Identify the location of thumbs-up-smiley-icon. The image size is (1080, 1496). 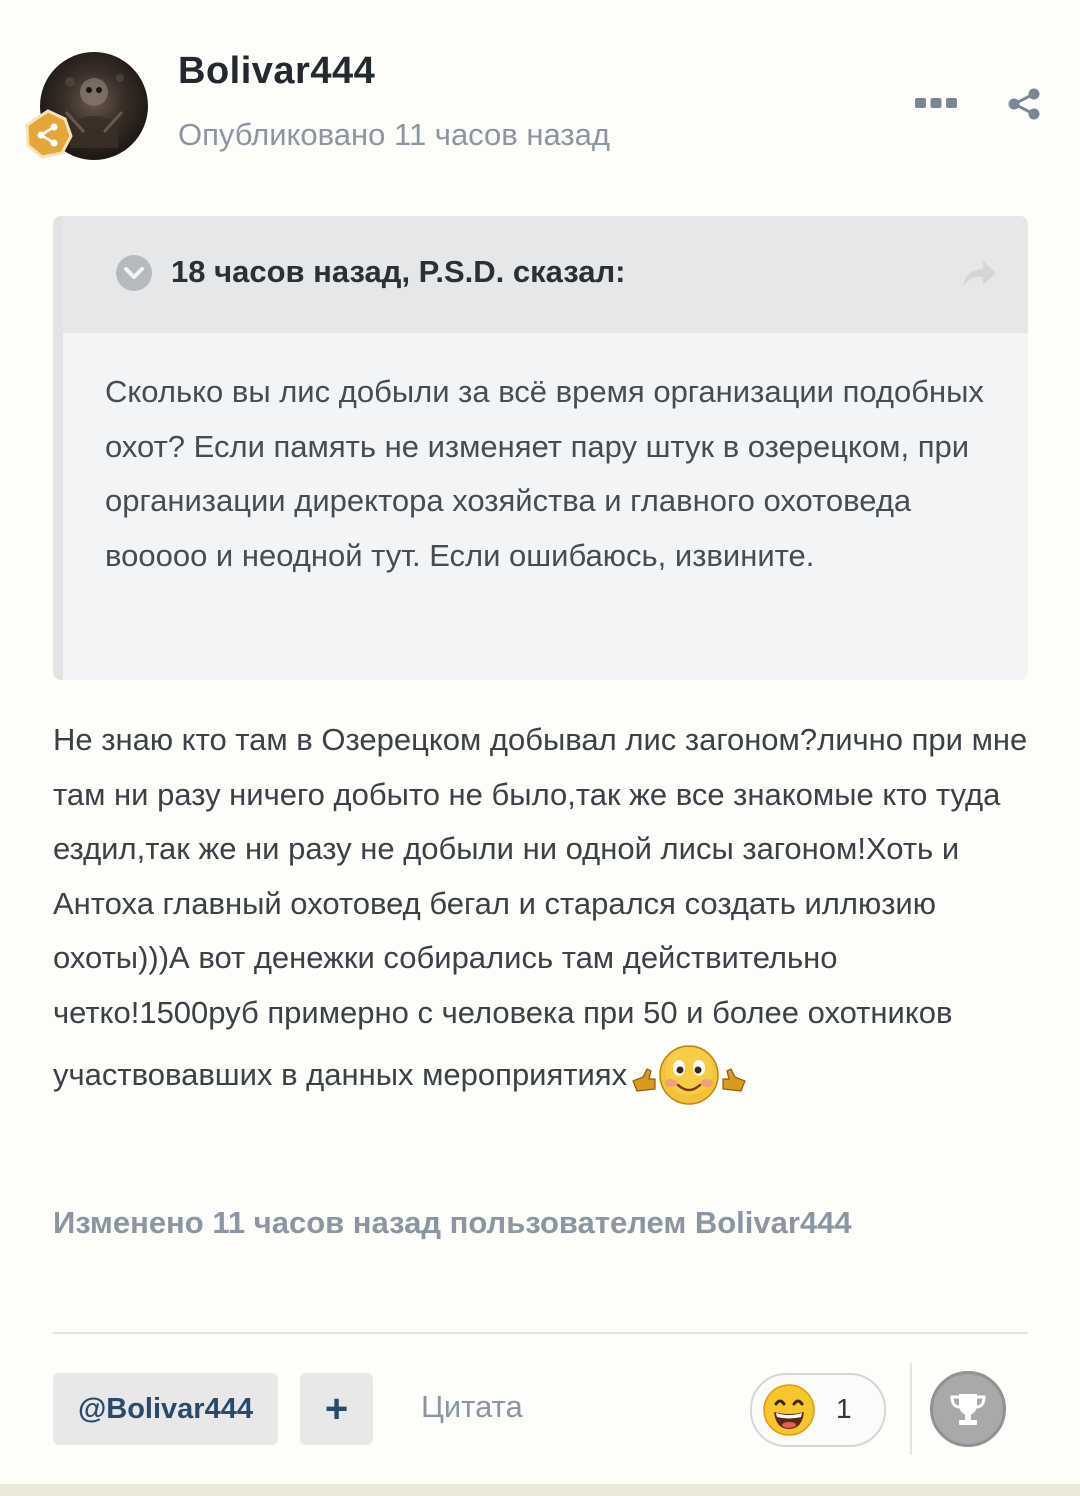
(689, 1074).